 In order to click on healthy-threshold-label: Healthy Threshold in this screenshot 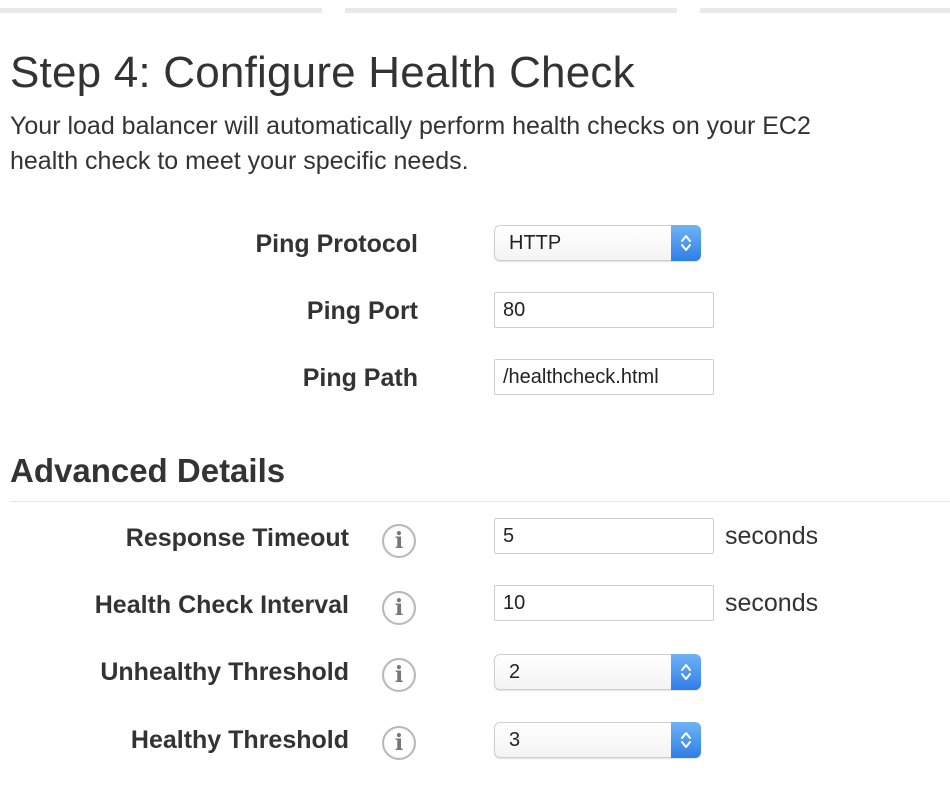, I will do `click(239, 740)`.